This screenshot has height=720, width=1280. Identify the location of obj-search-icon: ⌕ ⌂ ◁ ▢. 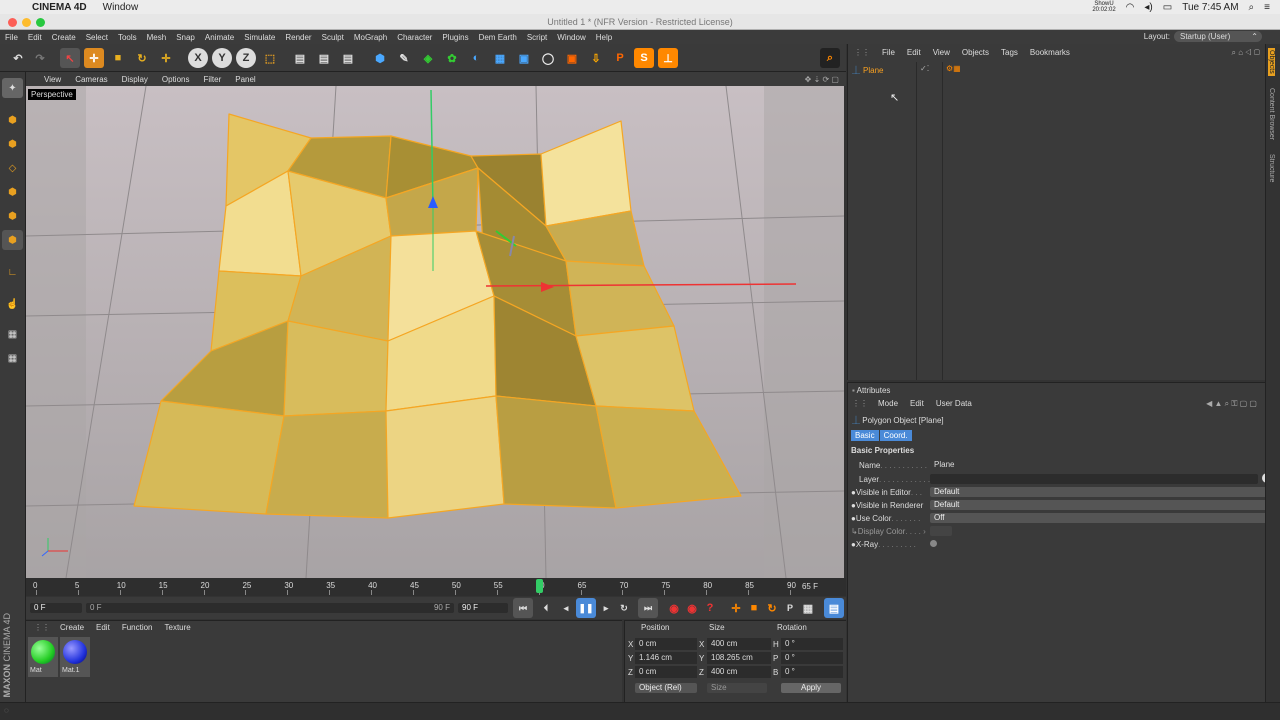
(1246, 54).